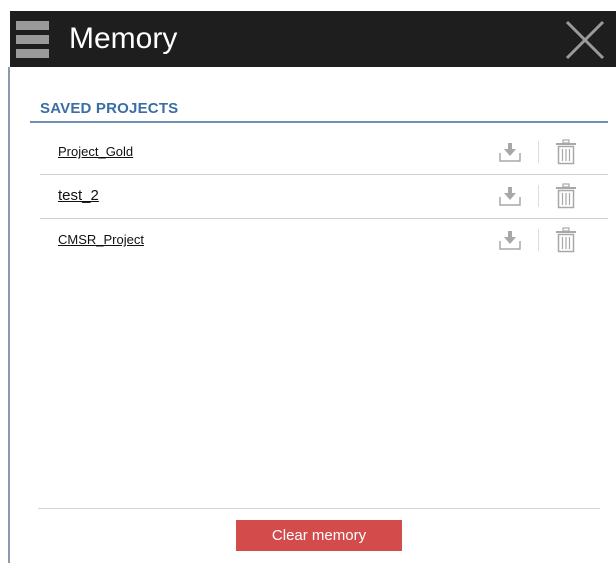  Describe the element at coordinates (78, 195) in the screenshot. I see `project-name-link: test_2` at that location.